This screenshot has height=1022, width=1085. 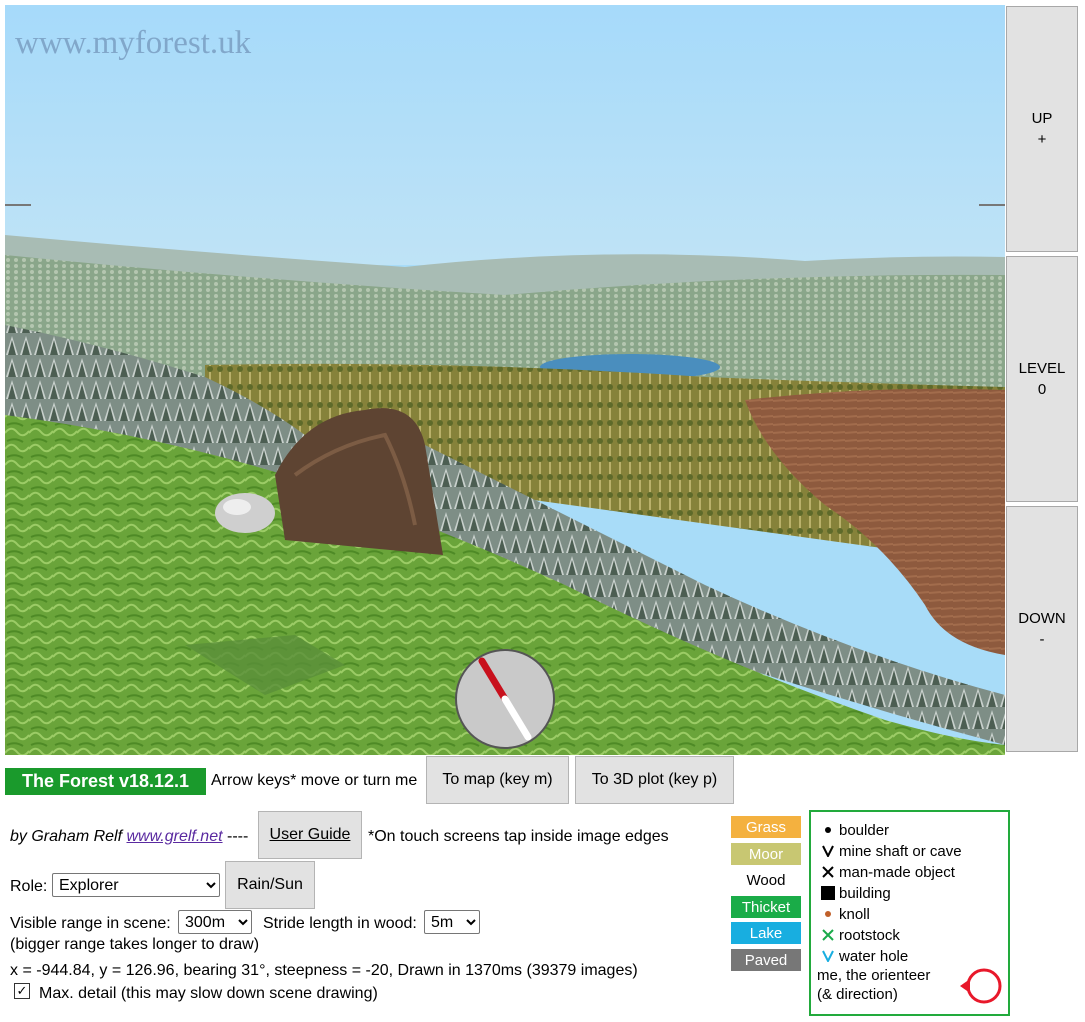 What do you see at coordinates (135, 944) in the screenshot?
I see `range-note: (bigger range takes longer to draw)` at bounding box center [135, 944].